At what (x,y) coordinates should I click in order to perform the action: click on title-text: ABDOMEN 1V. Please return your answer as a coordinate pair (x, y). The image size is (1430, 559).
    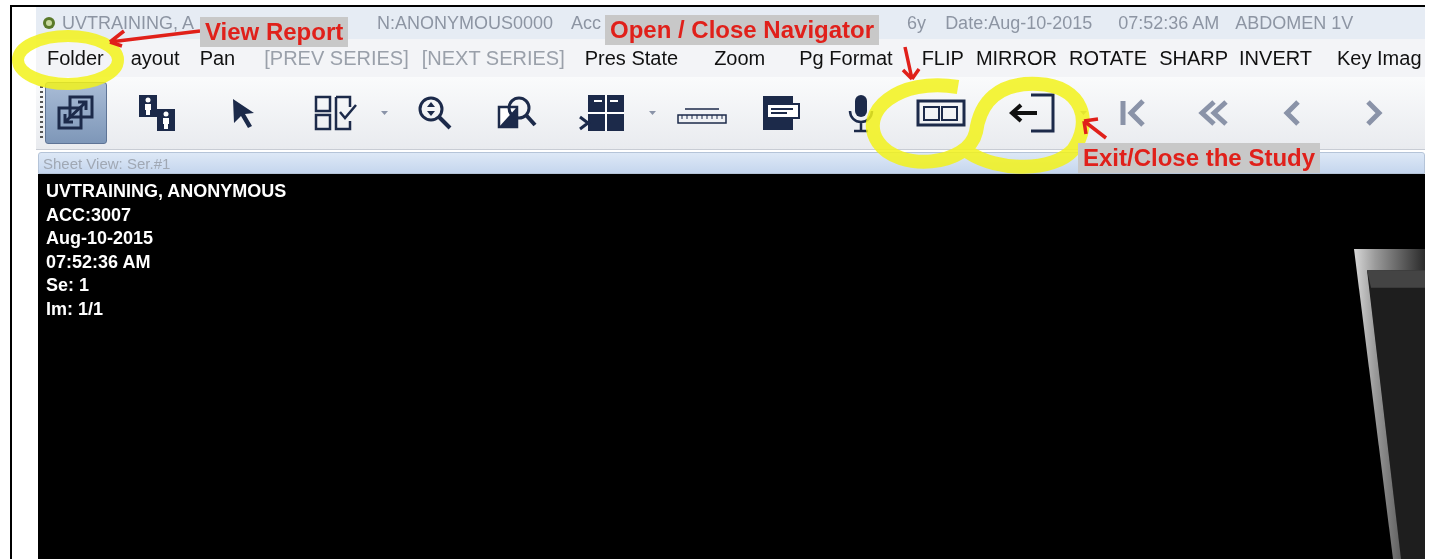
    Looking at the image, I should click on (1294, 23).